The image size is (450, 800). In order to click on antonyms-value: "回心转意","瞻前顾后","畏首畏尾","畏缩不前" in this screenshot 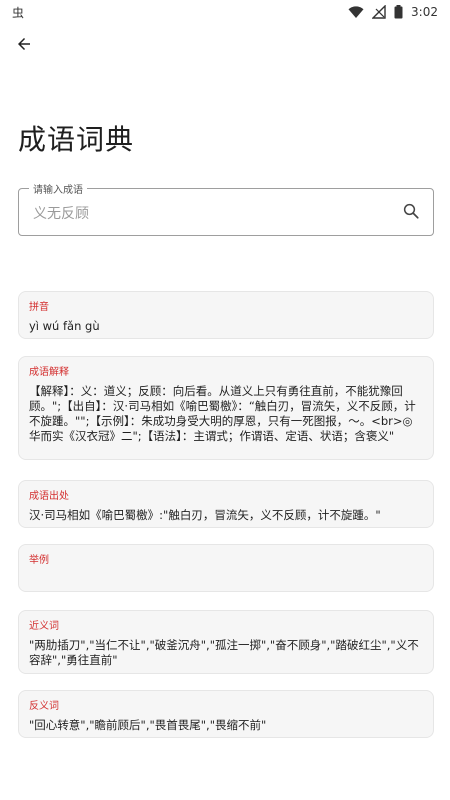, I will do `click(148, 725)`.